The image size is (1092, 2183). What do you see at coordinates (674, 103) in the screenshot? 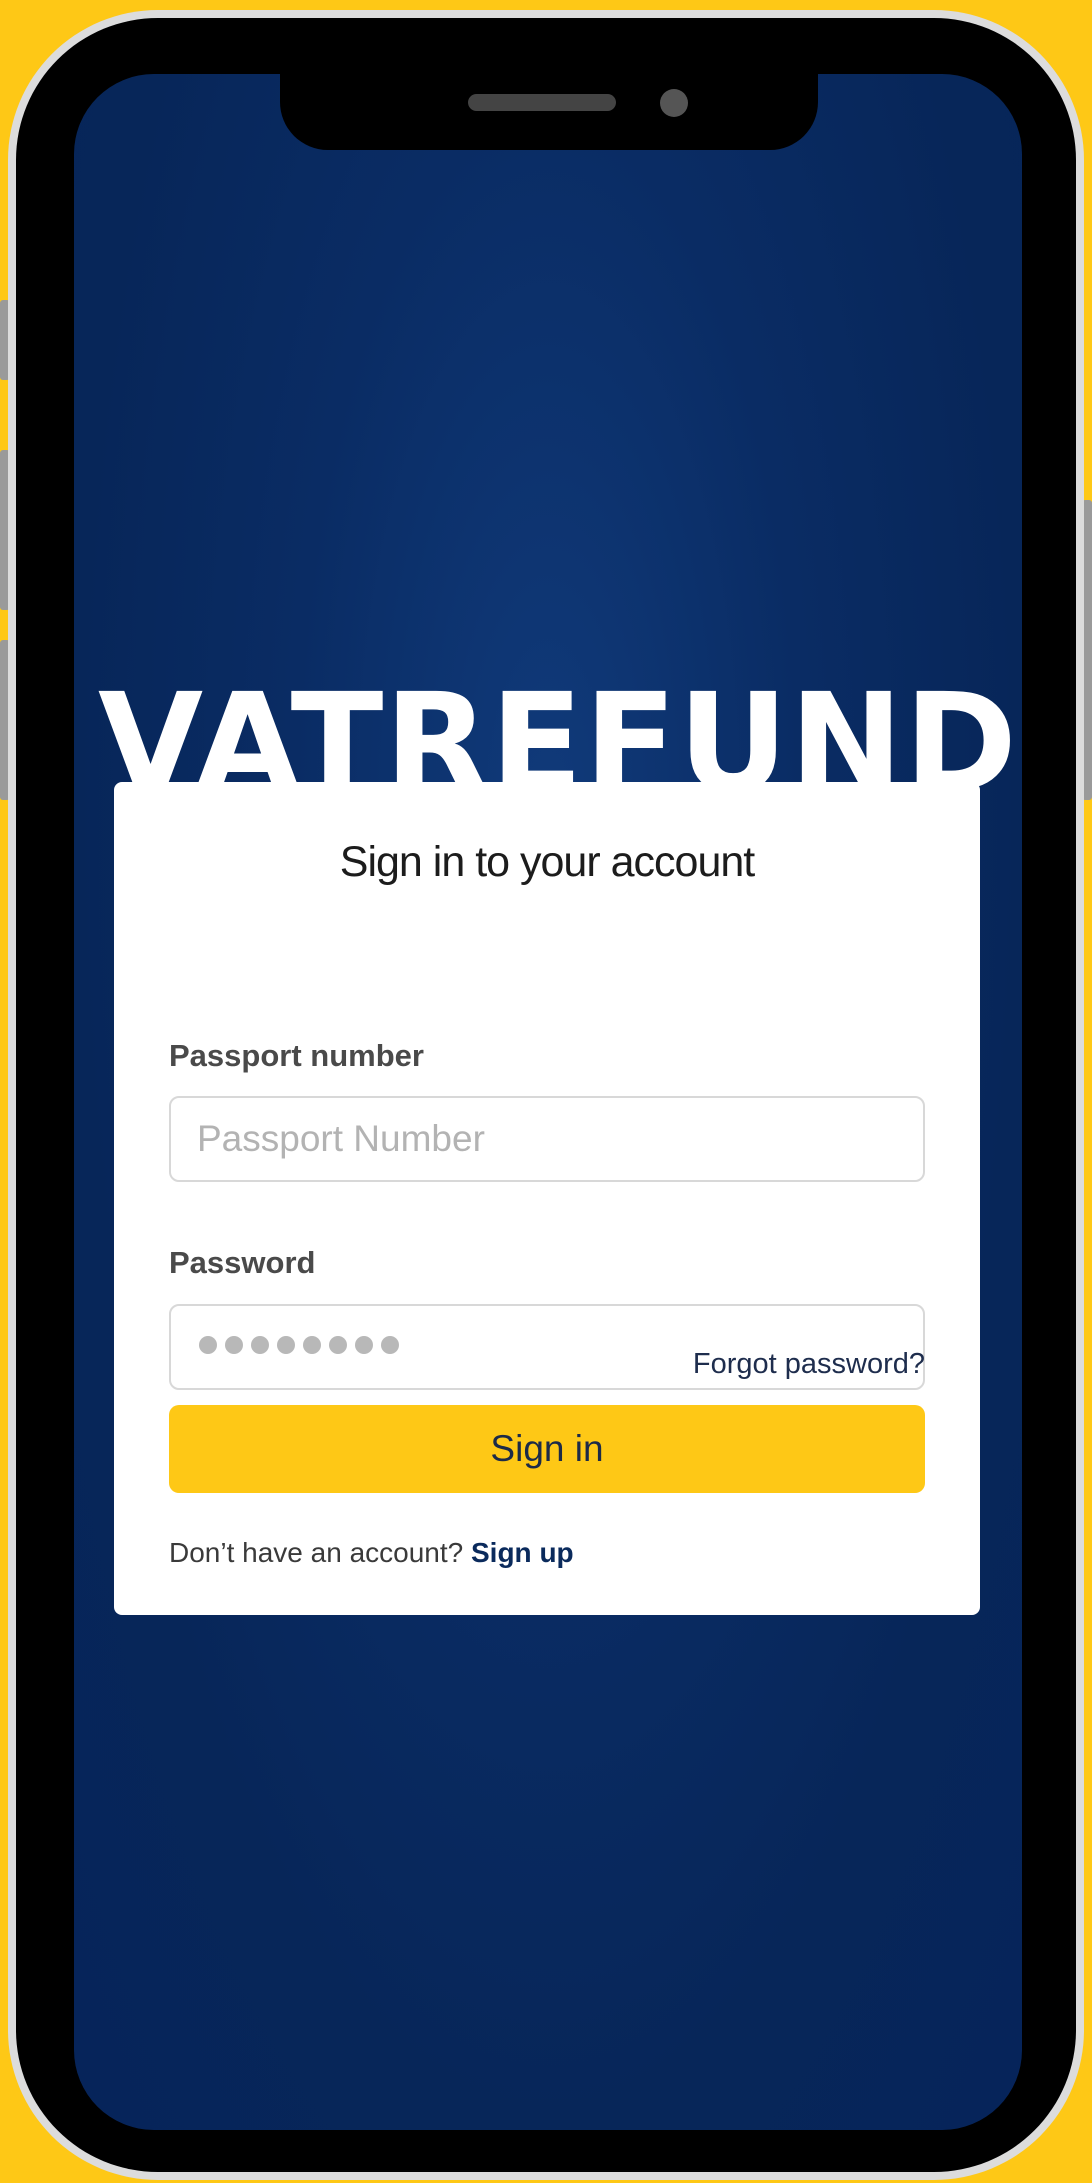
I see `front-camera-icon` at bounding box center [674, 103].